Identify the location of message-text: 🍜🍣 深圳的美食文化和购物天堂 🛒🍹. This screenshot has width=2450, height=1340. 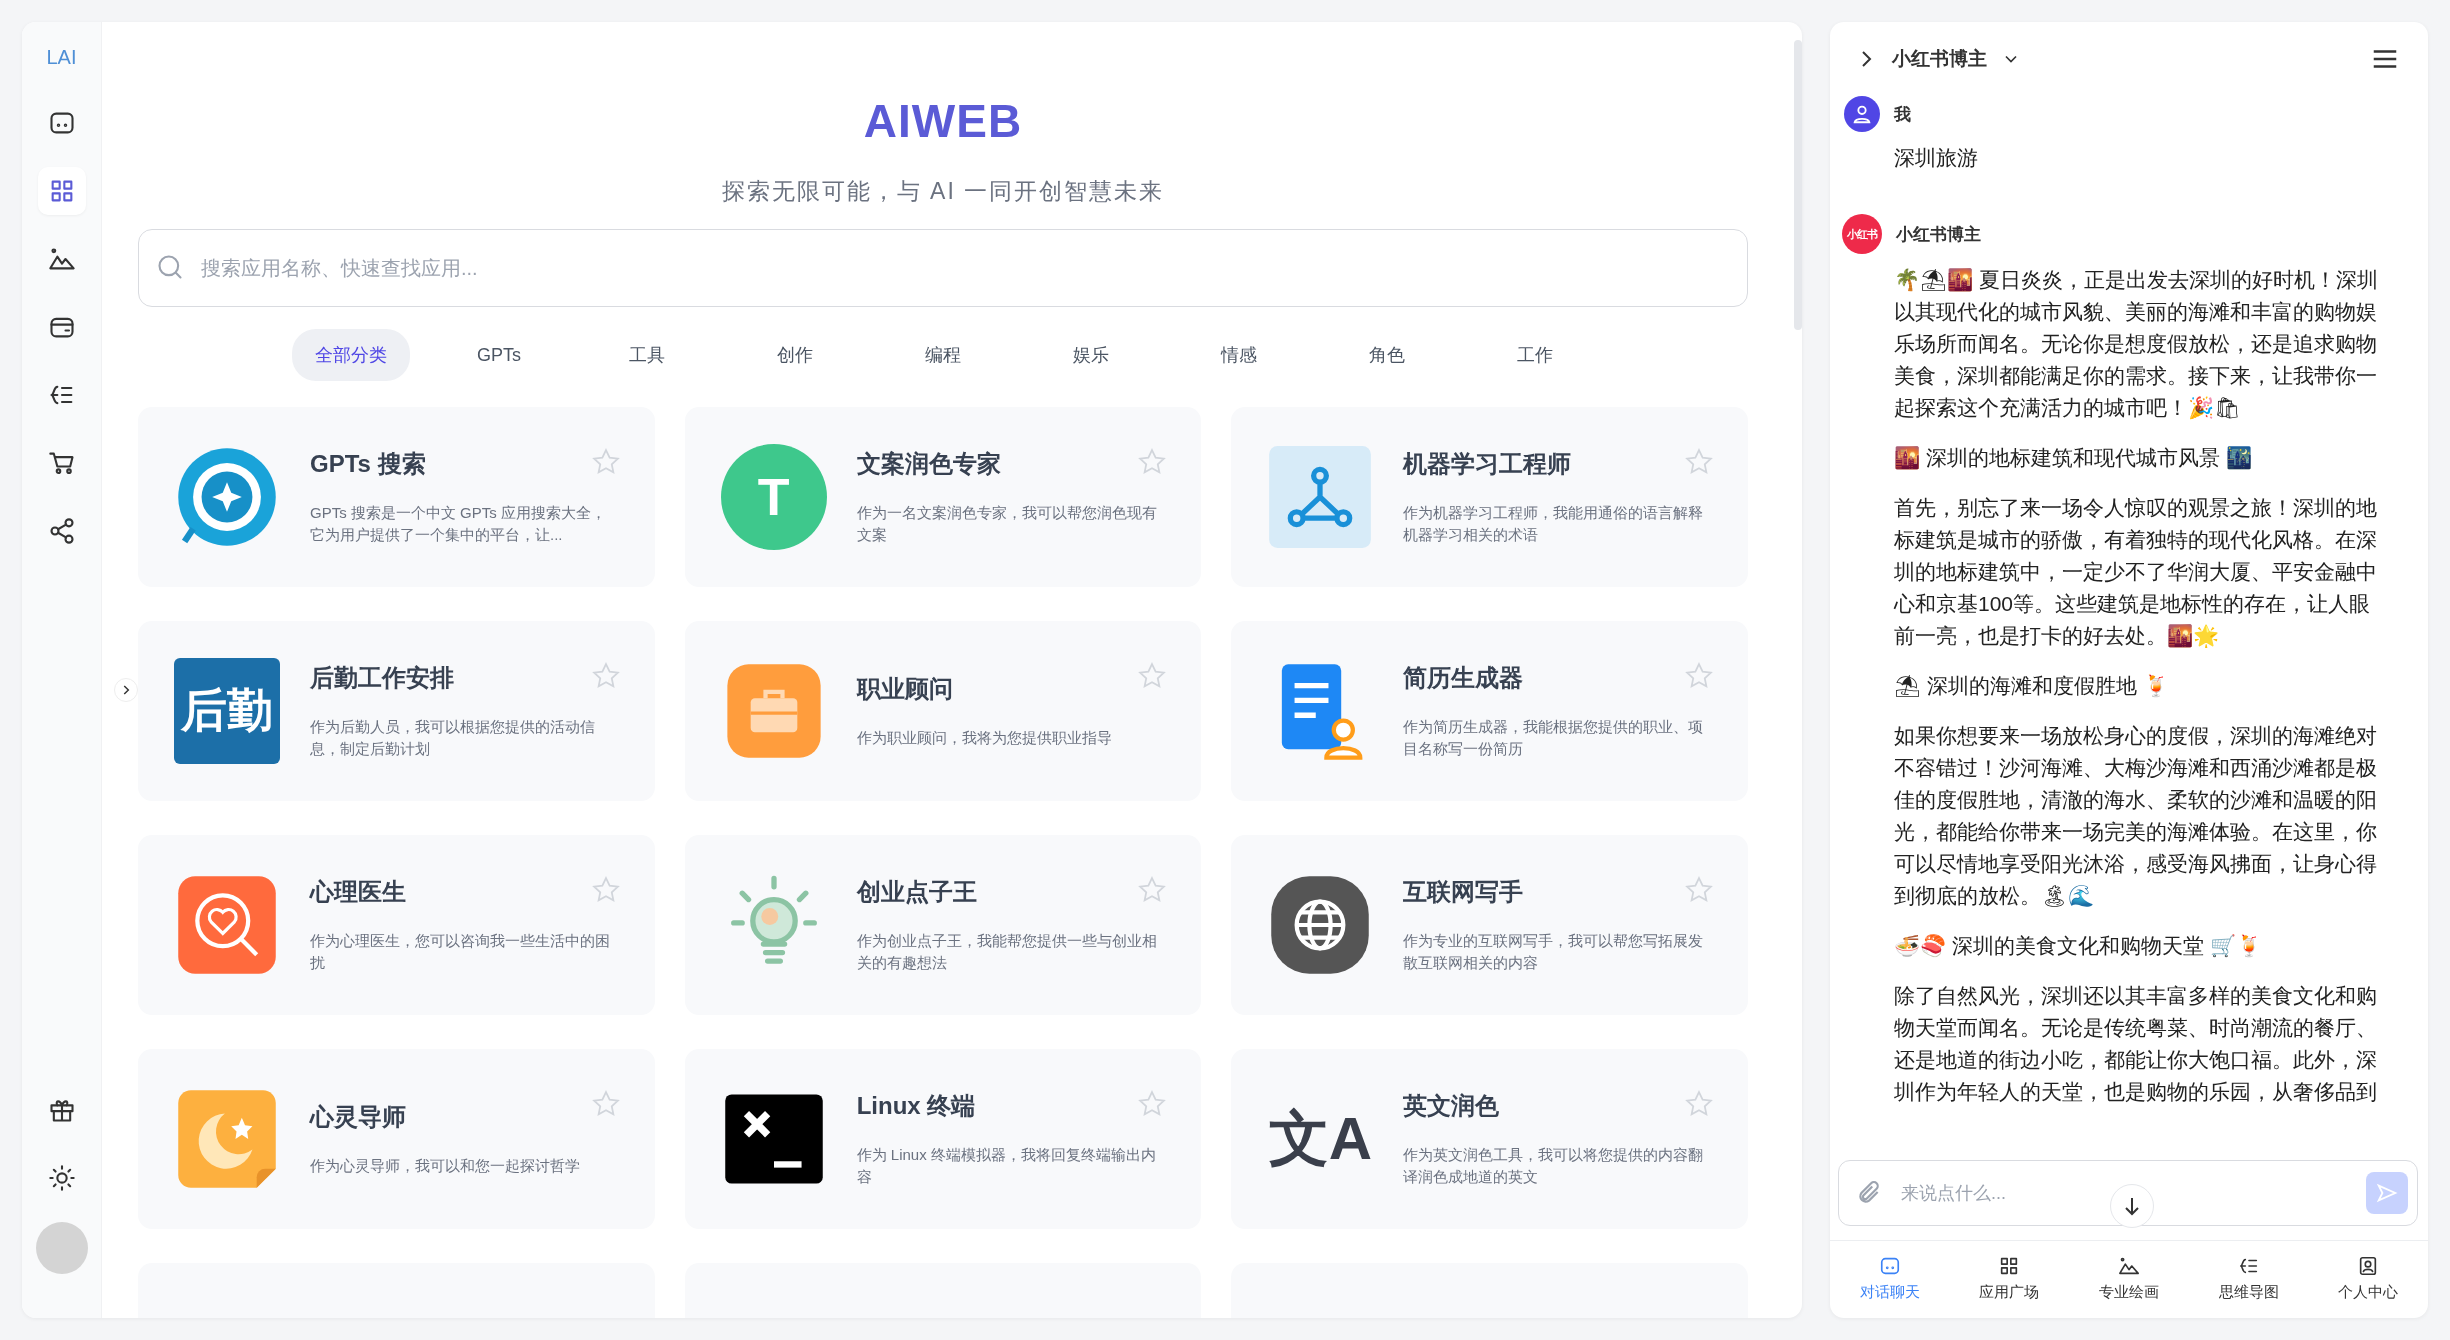
(2078, 946).